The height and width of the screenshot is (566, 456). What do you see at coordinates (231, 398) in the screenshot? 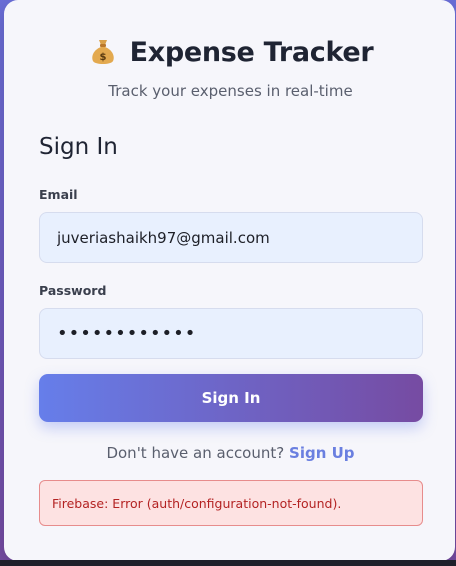
I see `sign-in-button: Sign In` at bounding box center [231, 398].